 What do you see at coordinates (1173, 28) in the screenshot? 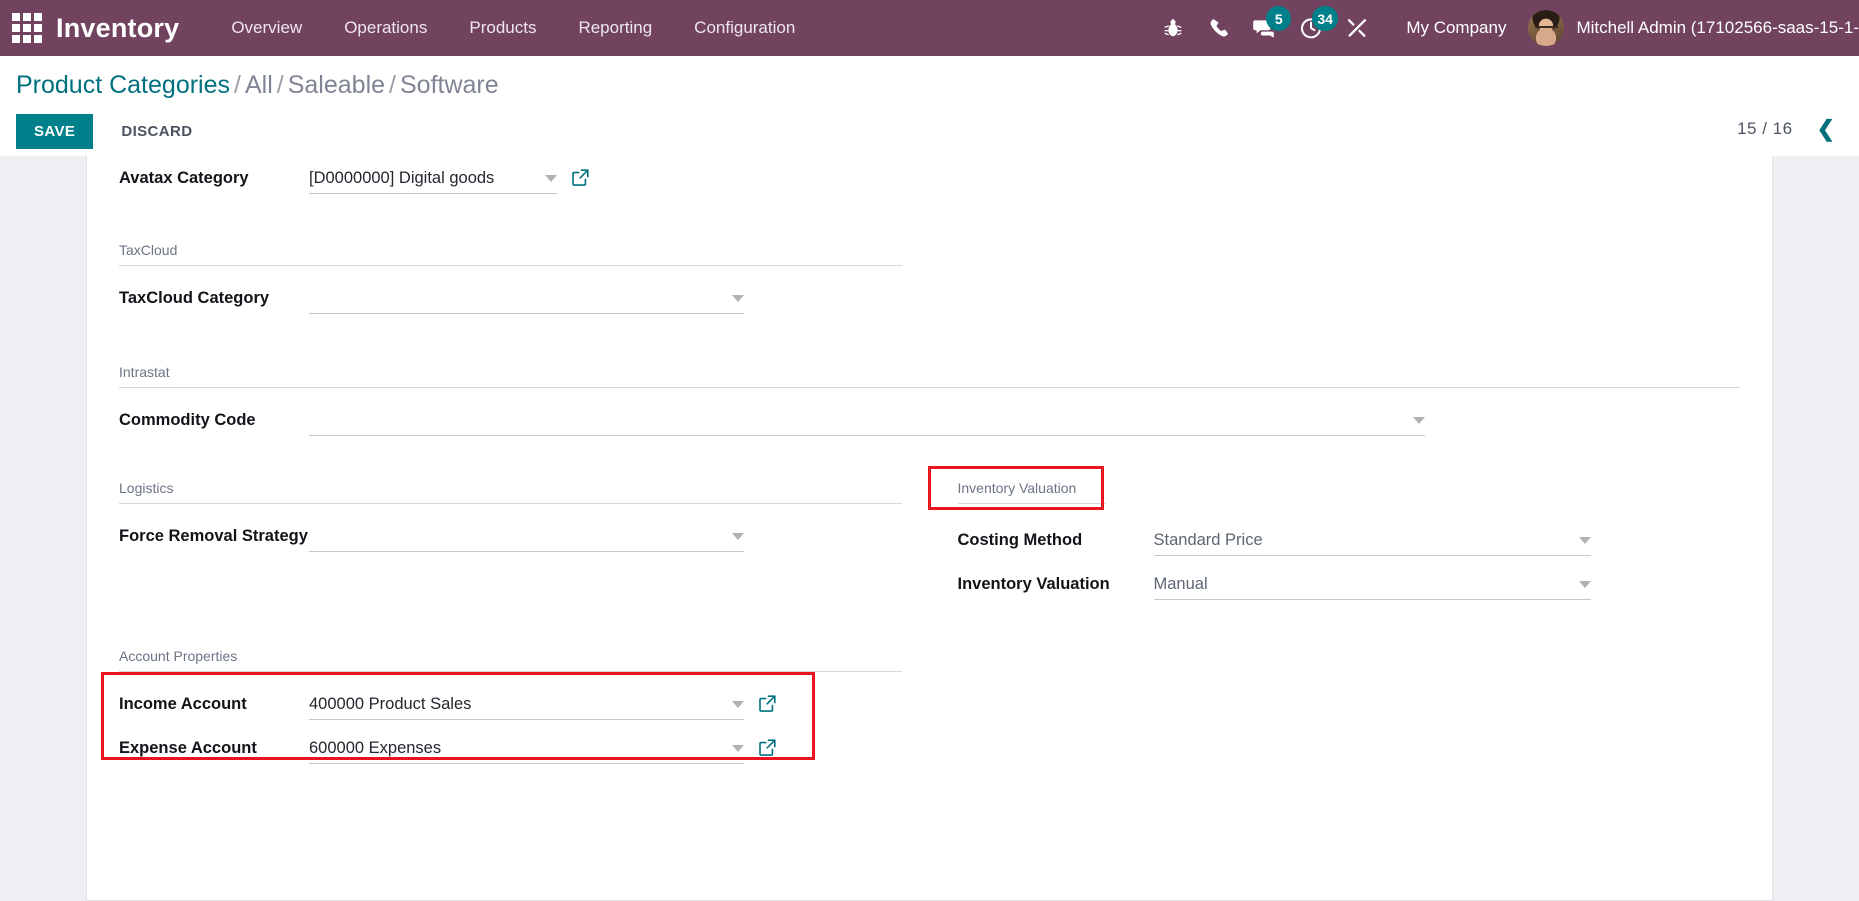
I see `bug-icon` at bounding box center [1173, 28].